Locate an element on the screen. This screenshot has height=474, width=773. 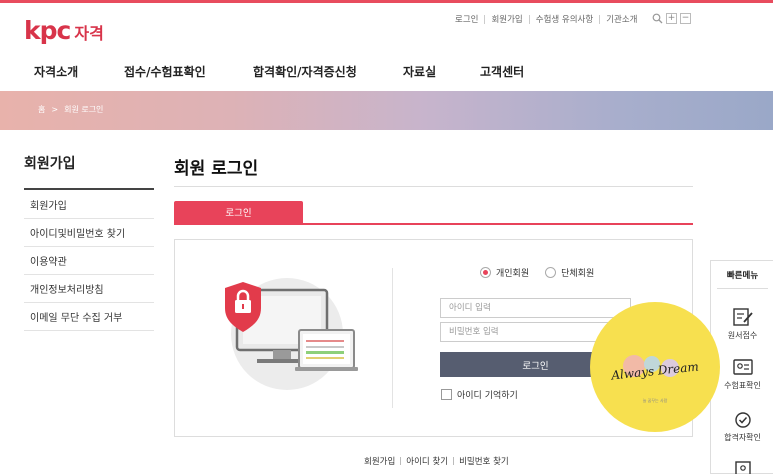
member-type-group: 개인회원 단체회원 is located at coordinates (545, 272).